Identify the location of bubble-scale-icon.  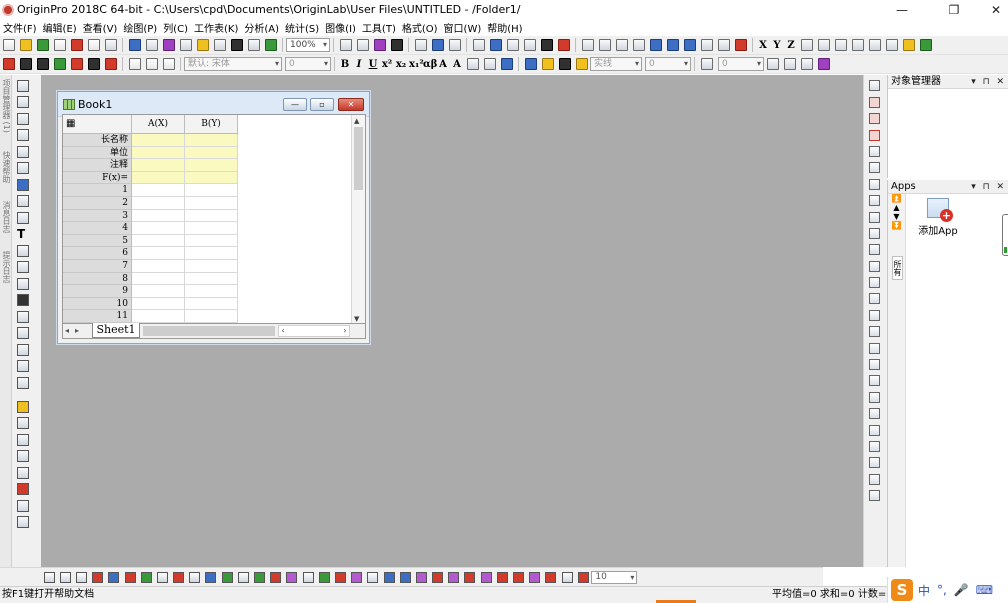
(23, 505).